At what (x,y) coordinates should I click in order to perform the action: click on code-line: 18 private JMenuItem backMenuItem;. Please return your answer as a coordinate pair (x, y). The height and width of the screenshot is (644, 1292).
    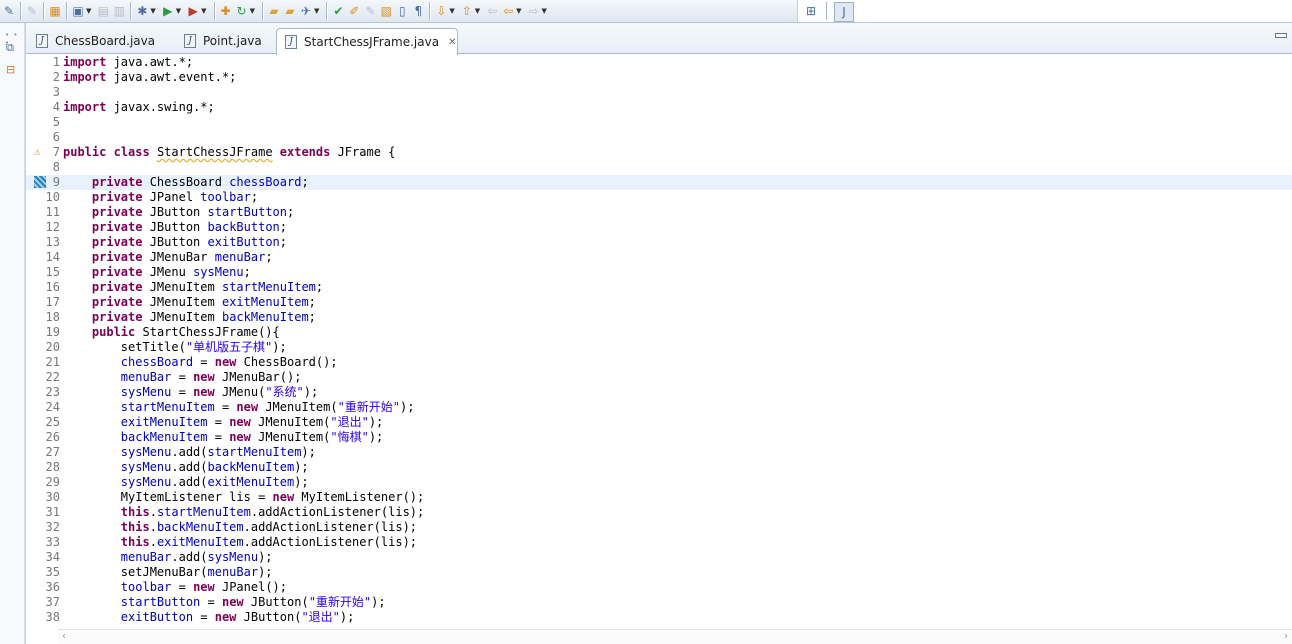
    Looking at the image, I should click on (659, 317).